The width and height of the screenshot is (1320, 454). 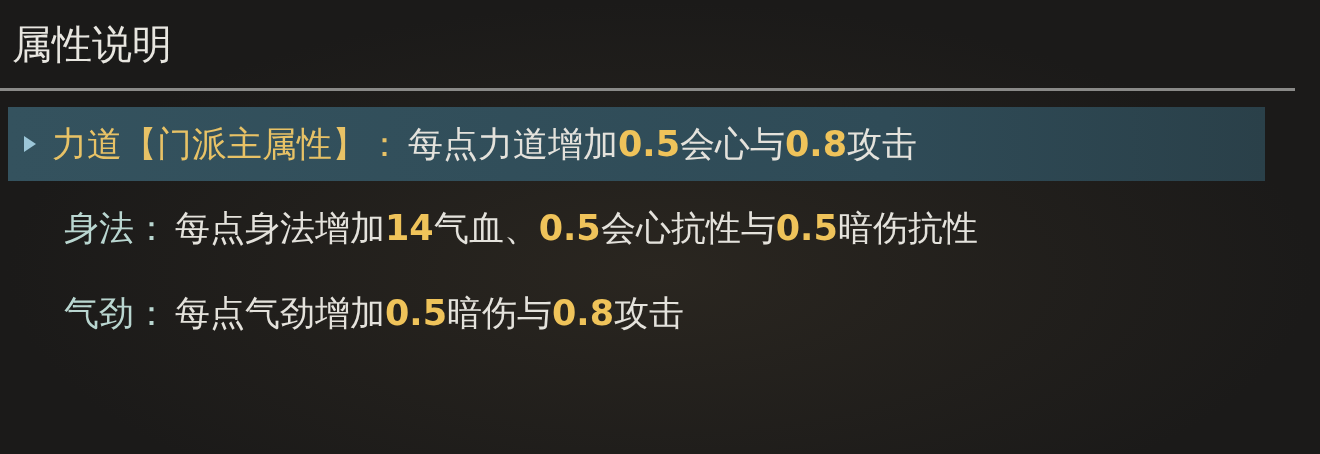 I want to click on attribute-label: 力道【门派主属性】：, so click(x=227, y=144).